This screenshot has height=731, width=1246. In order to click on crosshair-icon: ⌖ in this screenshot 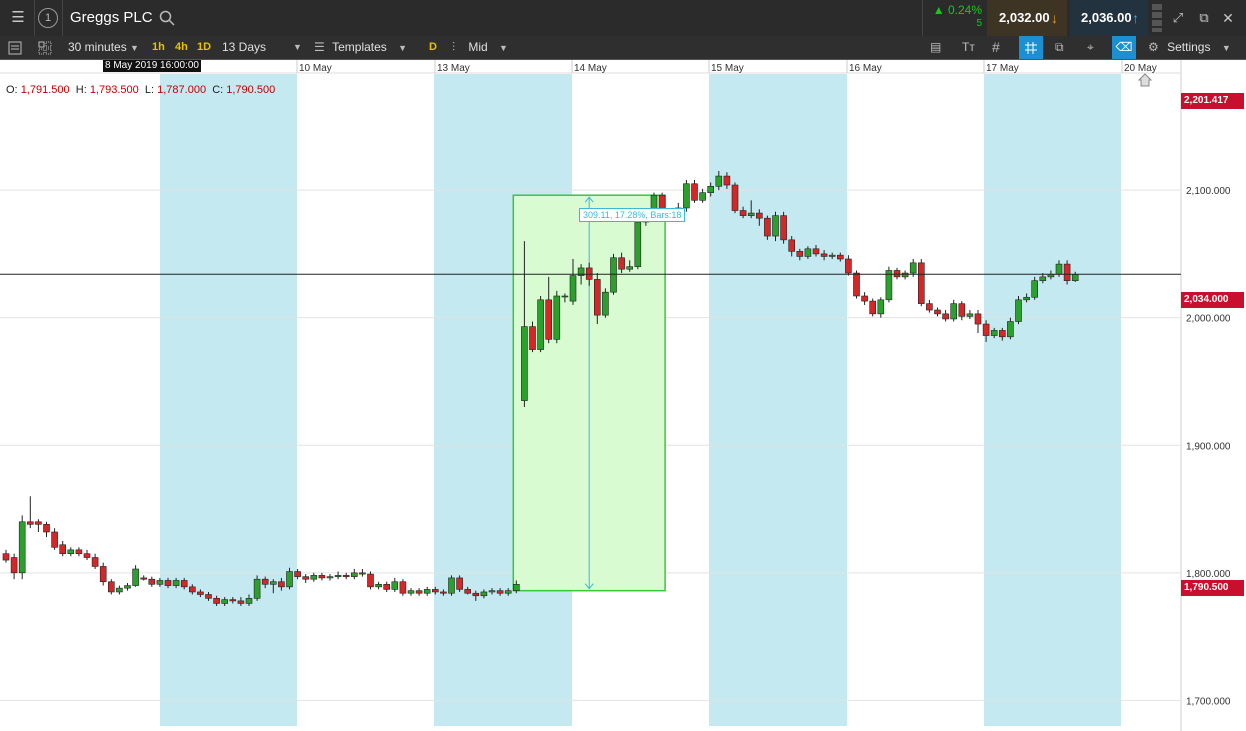, I will do `click(1090, 47)`.